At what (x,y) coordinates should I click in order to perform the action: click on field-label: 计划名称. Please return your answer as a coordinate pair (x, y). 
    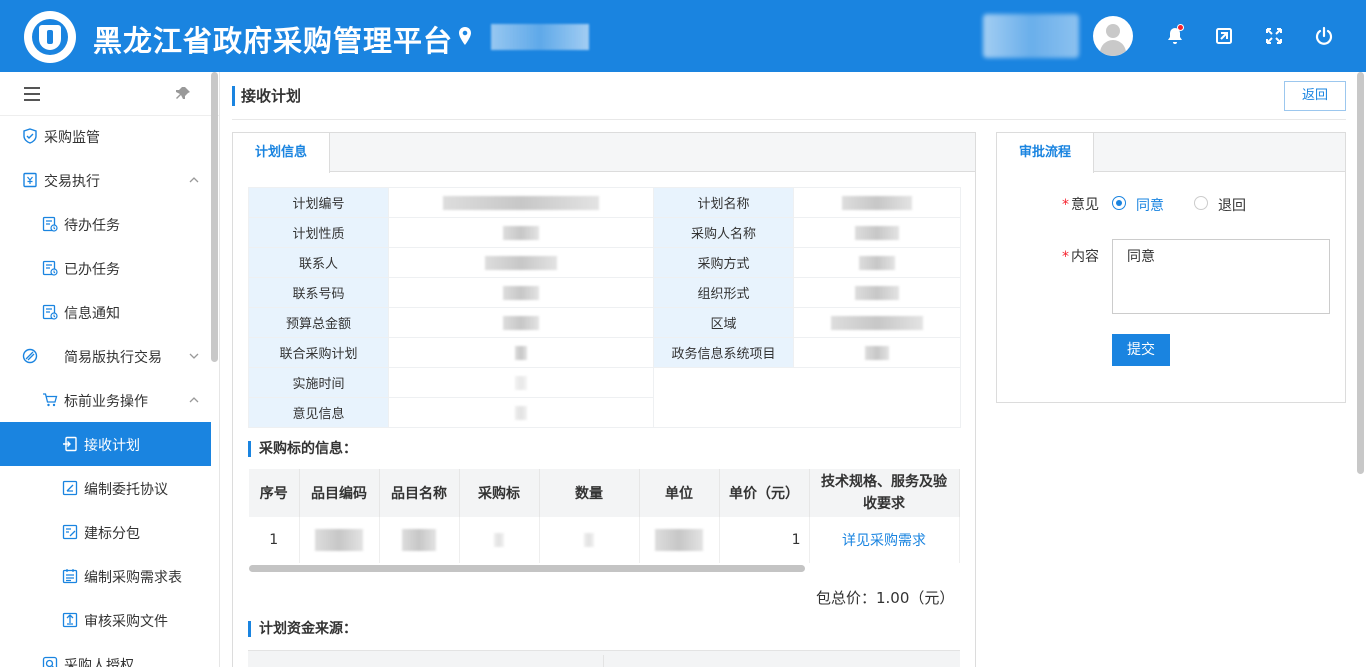
    Looking at the image, I should click on (723, 202).